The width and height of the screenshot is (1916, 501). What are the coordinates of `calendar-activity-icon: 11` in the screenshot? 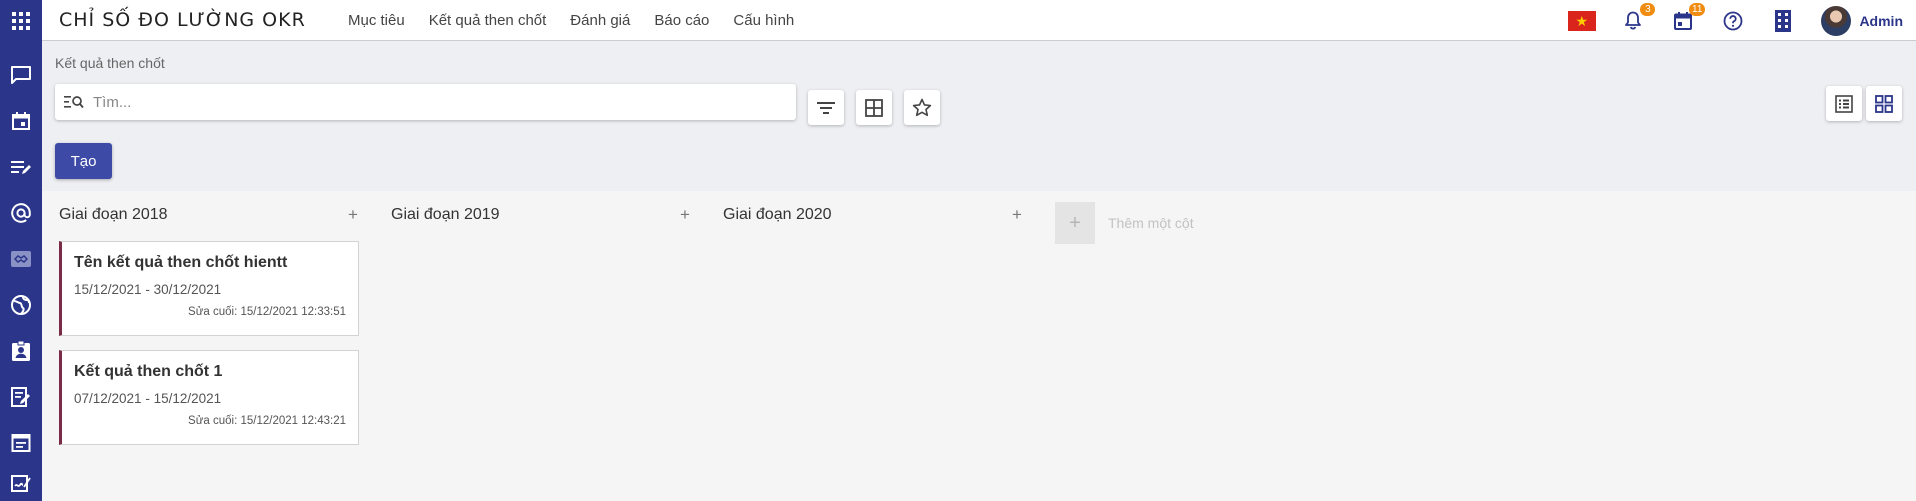 It's located at (1688, 17).